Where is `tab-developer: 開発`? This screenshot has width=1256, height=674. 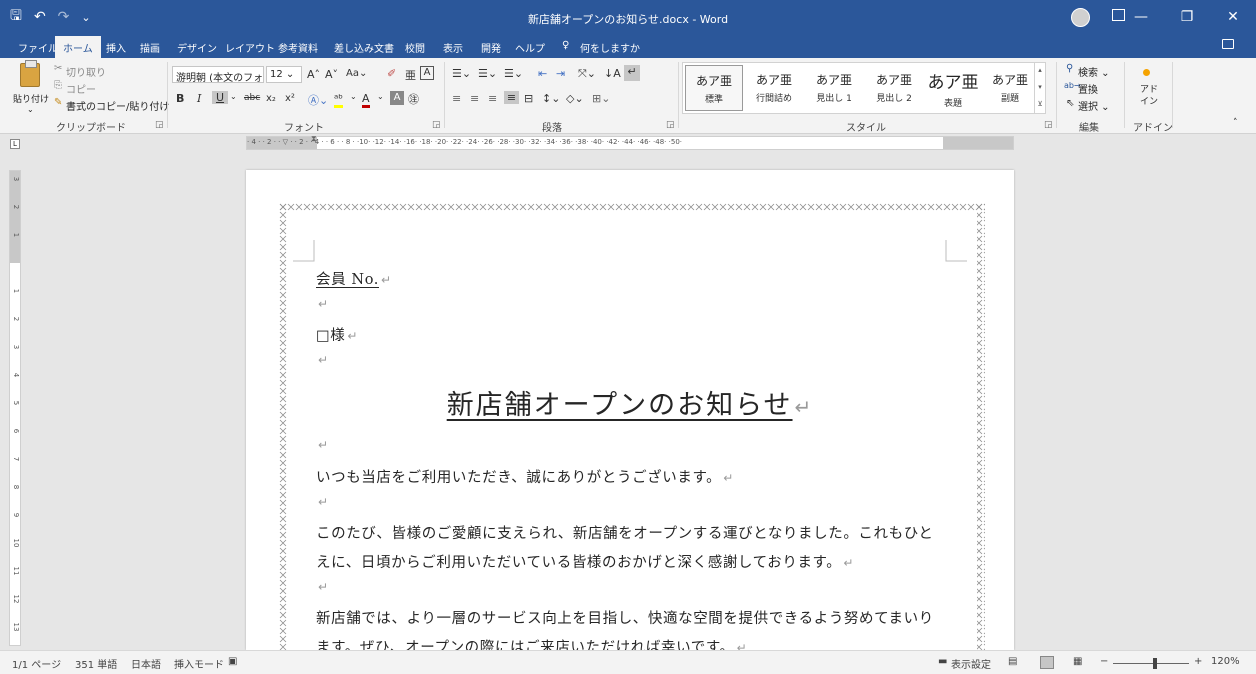
tab-developer: 開発 is located at coordinates (491, 47).